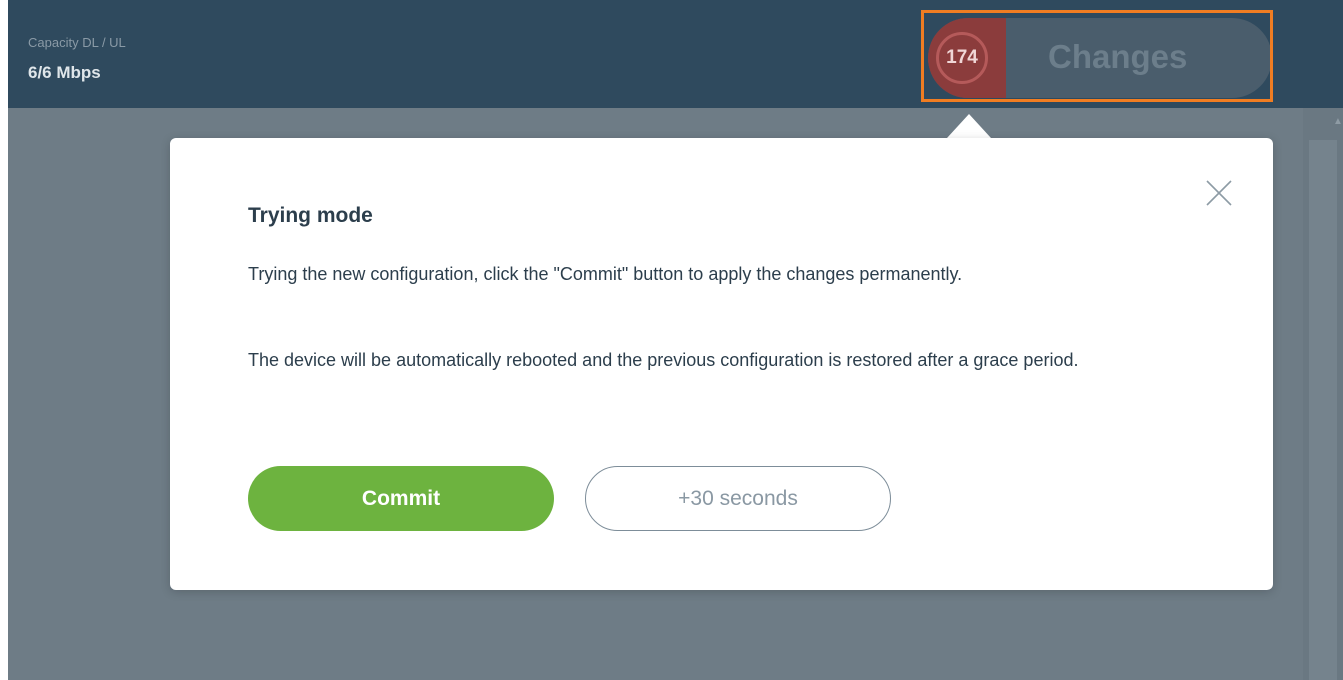 This screenshot has width=1343, height=680. Describe the element at coordinates (1323, 410) in the screenshot. I see `scrollbar` at that location.